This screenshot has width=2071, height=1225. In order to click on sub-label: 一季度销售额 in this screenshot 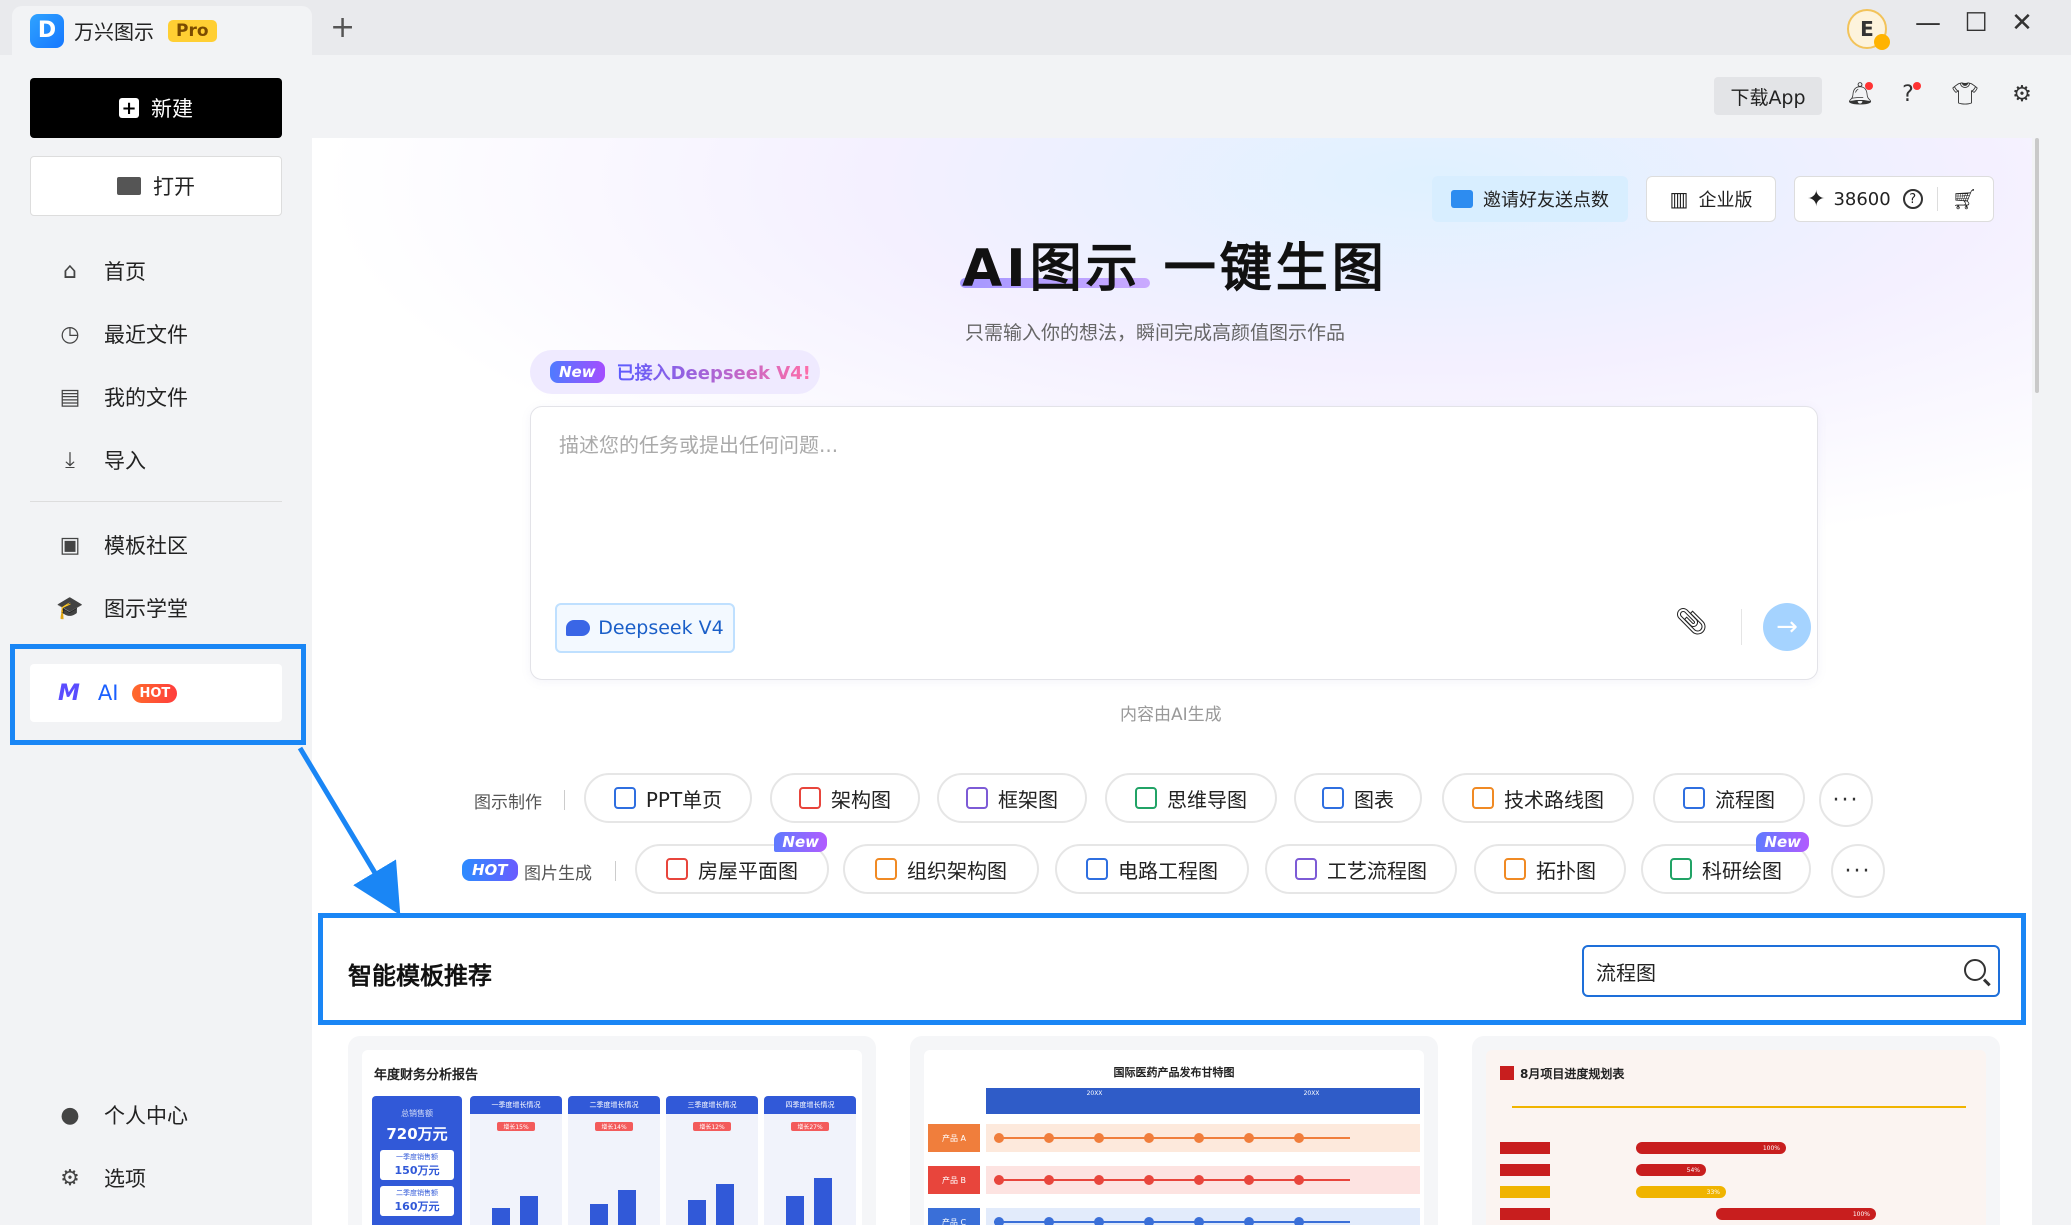, I will do `click(417, 1157)`.